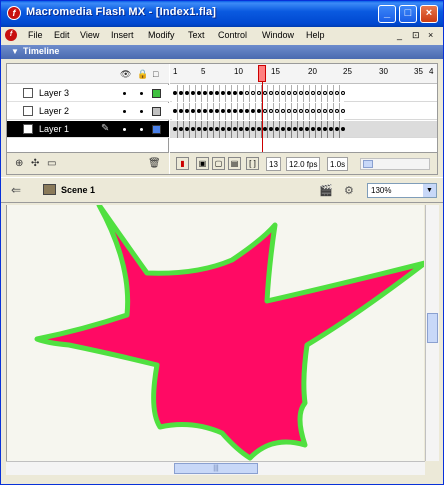  Describe the element at coordinates (88, 129) in the screenshot. I see `layer-row-1: Layer 1 ✎` at that location.